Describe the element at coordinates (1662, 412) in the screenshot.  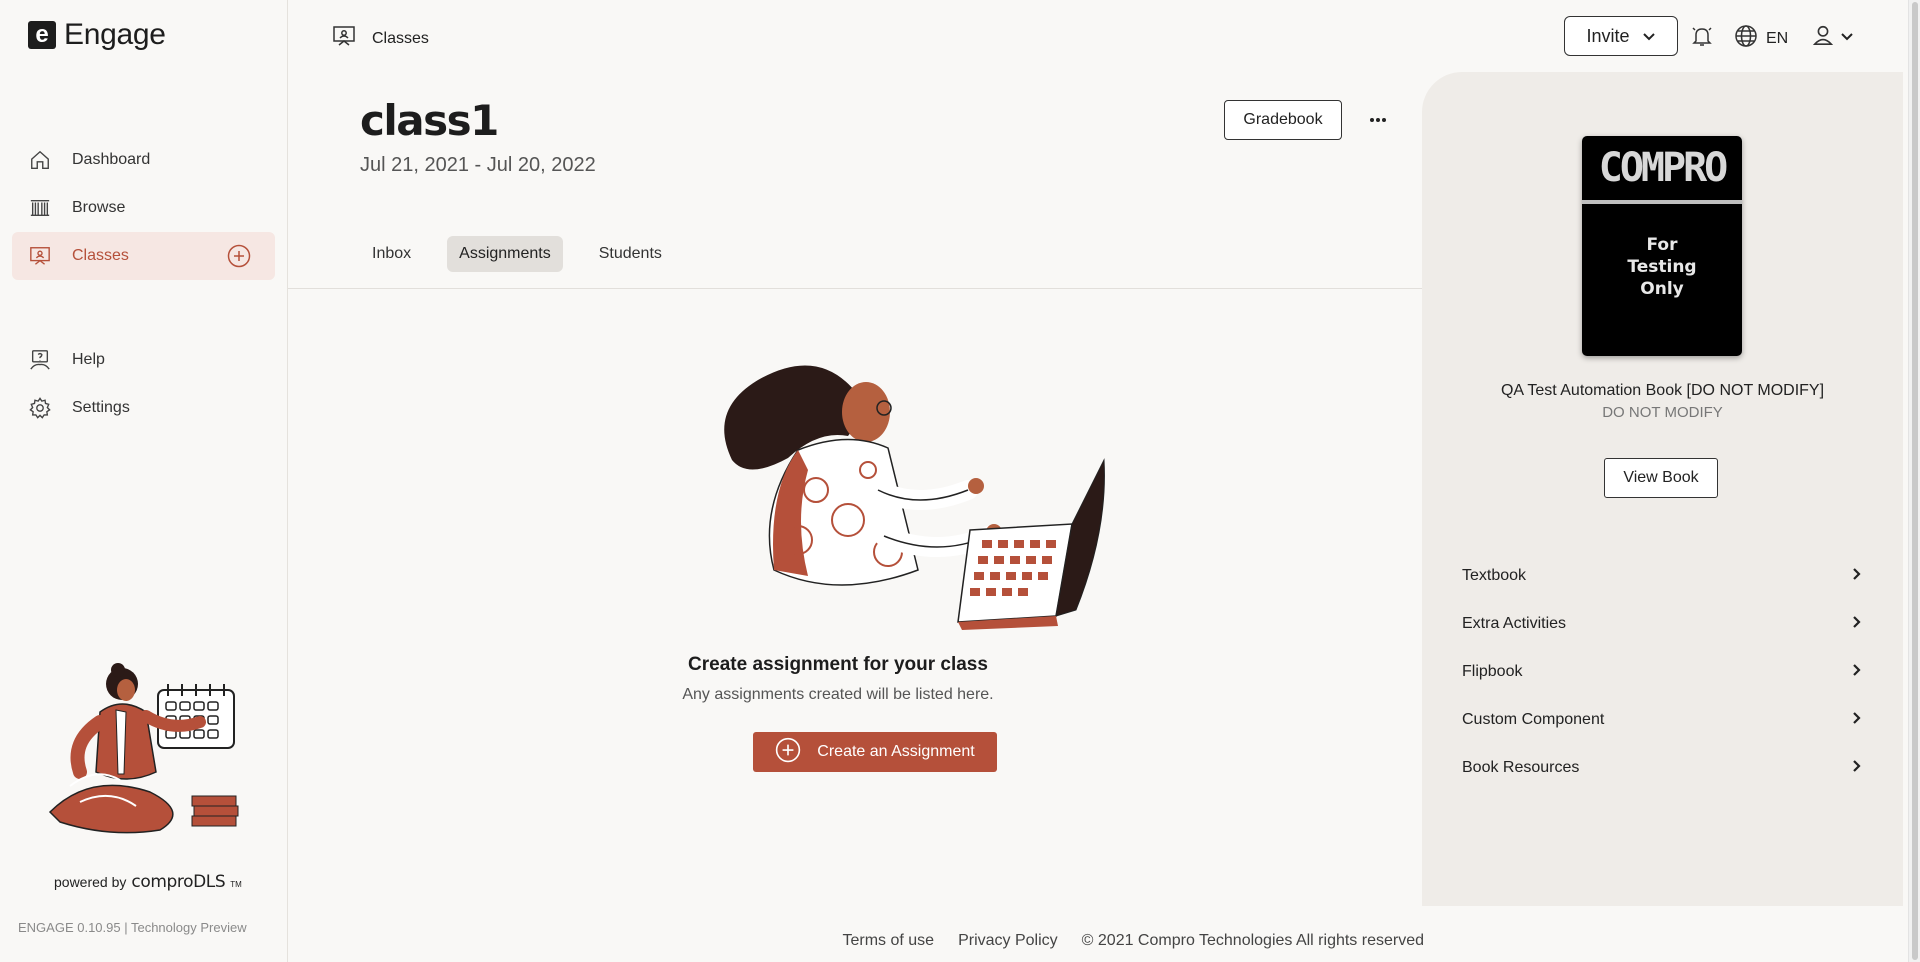
I see `book-subtitle: DO NOT MODIFY` at that location.